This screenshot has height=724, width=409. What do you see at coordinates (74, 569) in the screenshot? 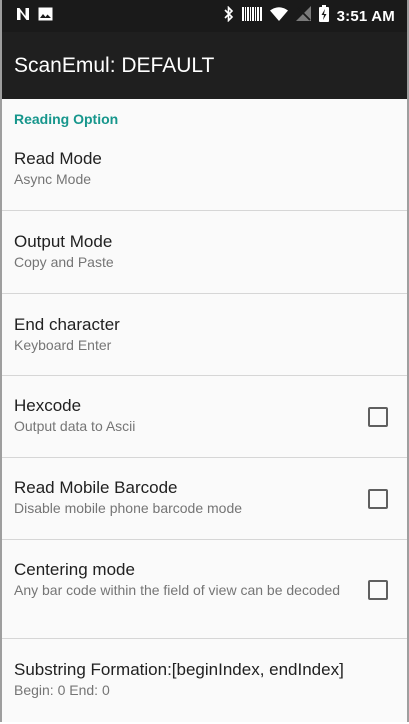
I see `pref-title: Centering mode` at bounding box center [74, 569].